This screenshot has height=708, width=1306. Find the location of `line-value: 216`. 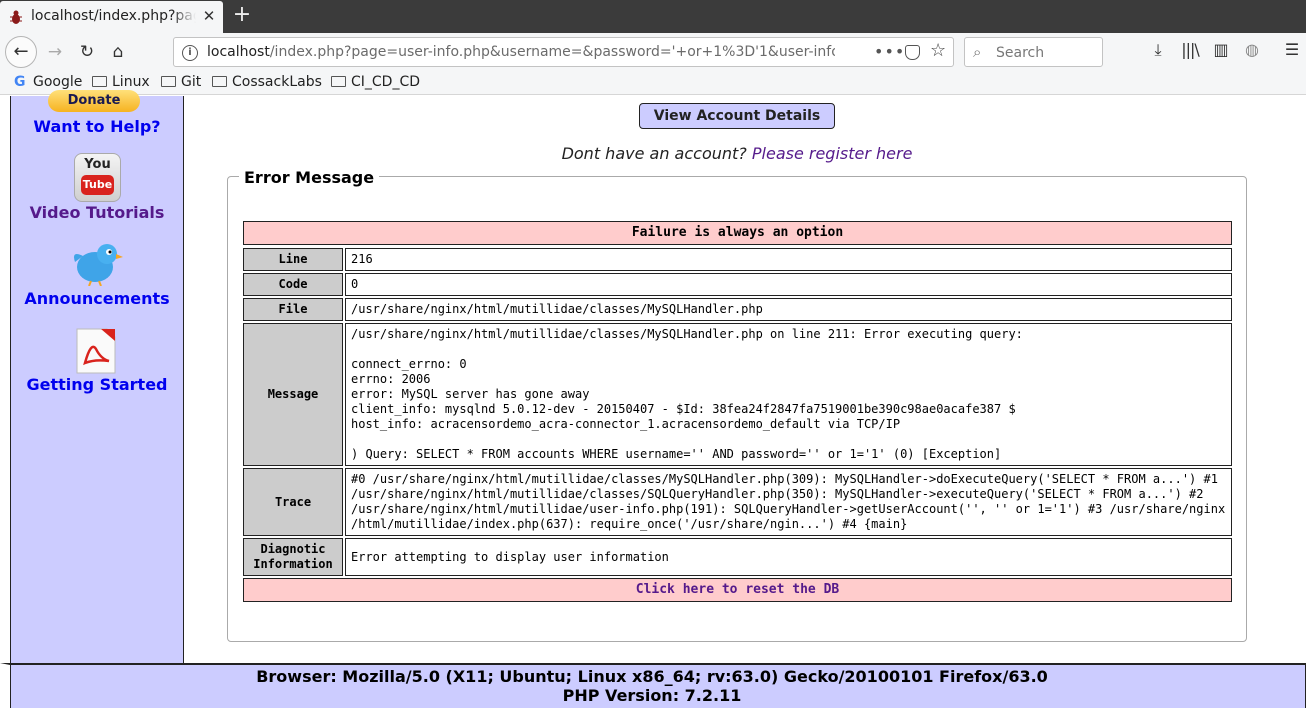

line-value: 216 is located at coordinates (788, 259).